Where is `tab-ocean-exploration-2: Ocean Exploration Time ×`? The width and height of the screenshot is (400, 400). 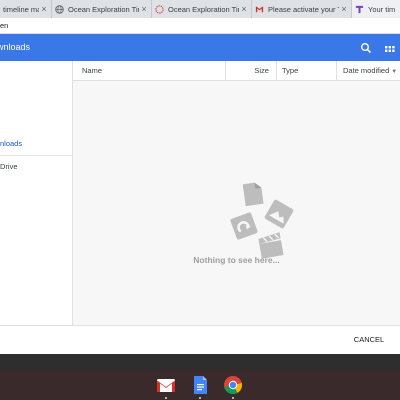
tab-ocean-exploration-2: Ocean Exploration Time × is located at coordinates (202, 9).